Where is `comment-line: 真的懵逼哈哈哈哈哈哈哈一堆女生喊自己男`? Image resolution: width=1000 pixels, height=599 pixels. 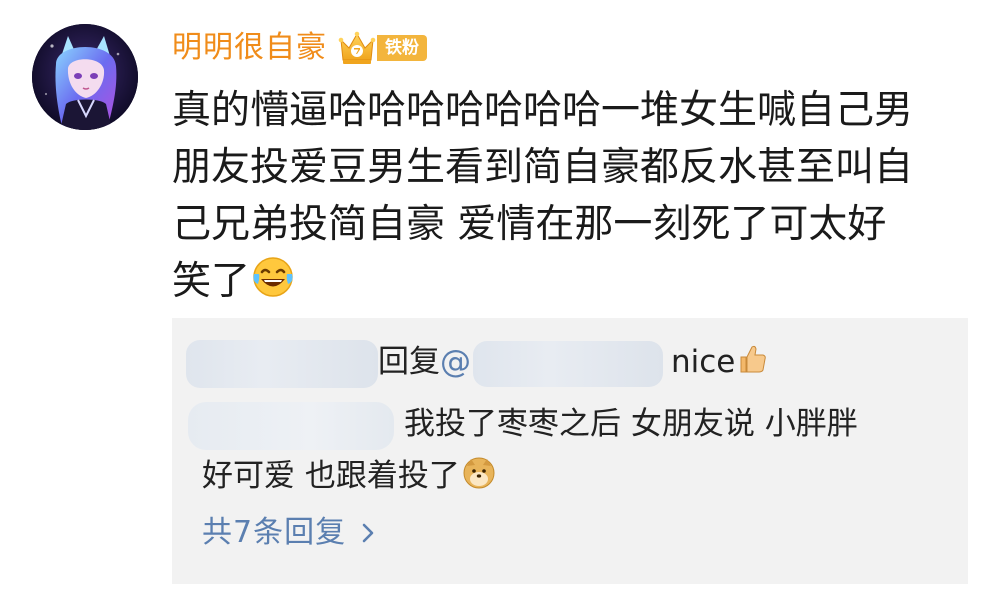 comment-line: 真的懵逼哈哈哈哈哈哈哈一堆女生喊自己男 is located at coordinates (543, 110).